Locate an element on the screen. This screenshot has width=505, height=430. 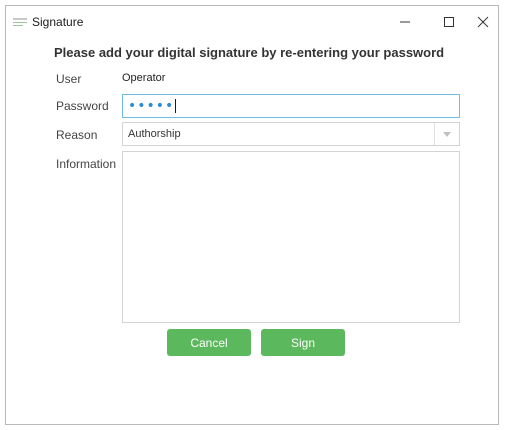
reason-label: Reason is located at coordinates (77, 135).